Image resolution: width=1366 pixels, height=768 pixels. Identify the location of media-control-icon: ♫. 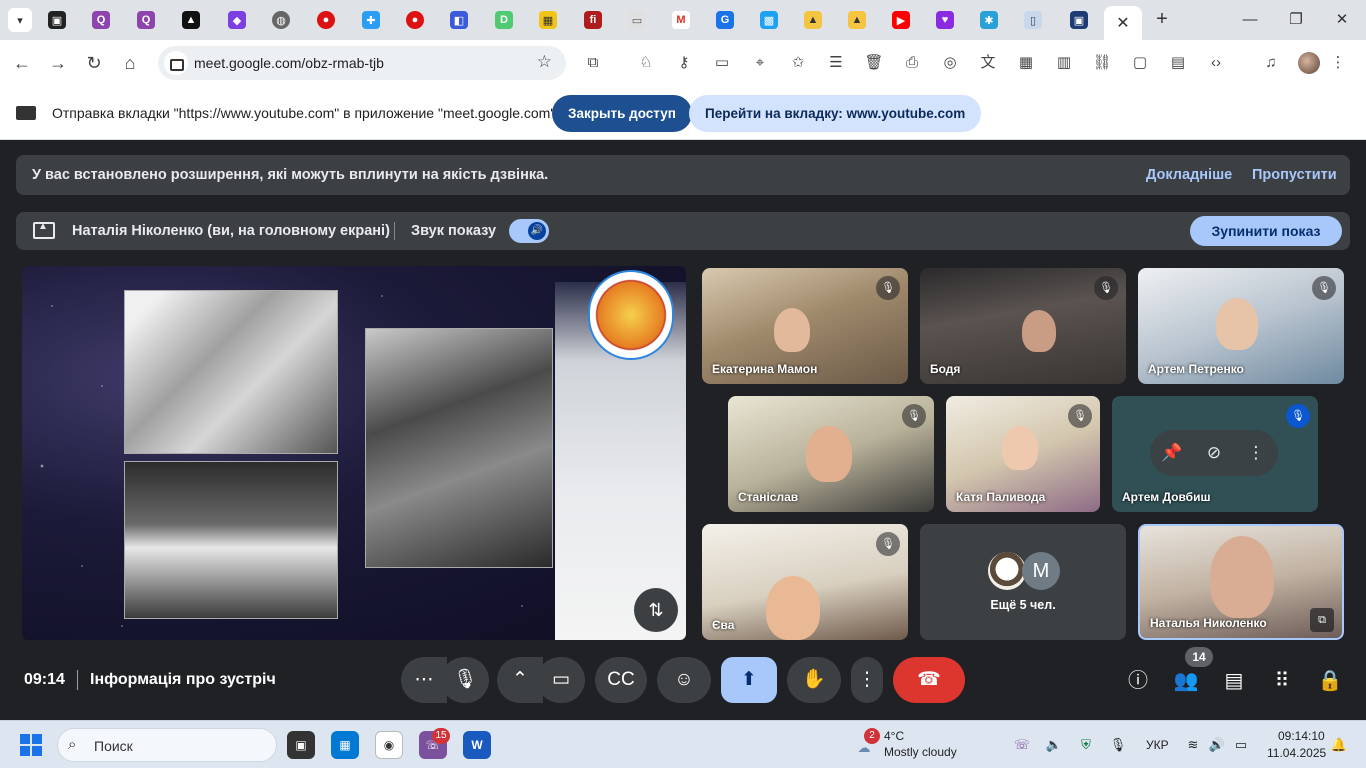
(1271, 63).